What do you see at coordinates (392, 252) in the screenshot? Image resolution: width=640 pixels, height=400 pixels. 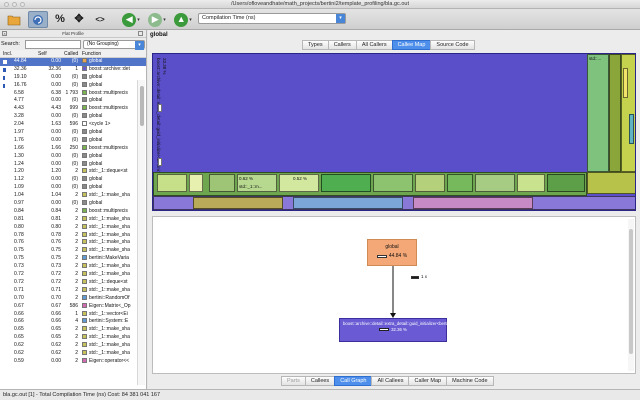 I see `call-graph-node-global: global 44.84 %` at bounding box center [392, 252].